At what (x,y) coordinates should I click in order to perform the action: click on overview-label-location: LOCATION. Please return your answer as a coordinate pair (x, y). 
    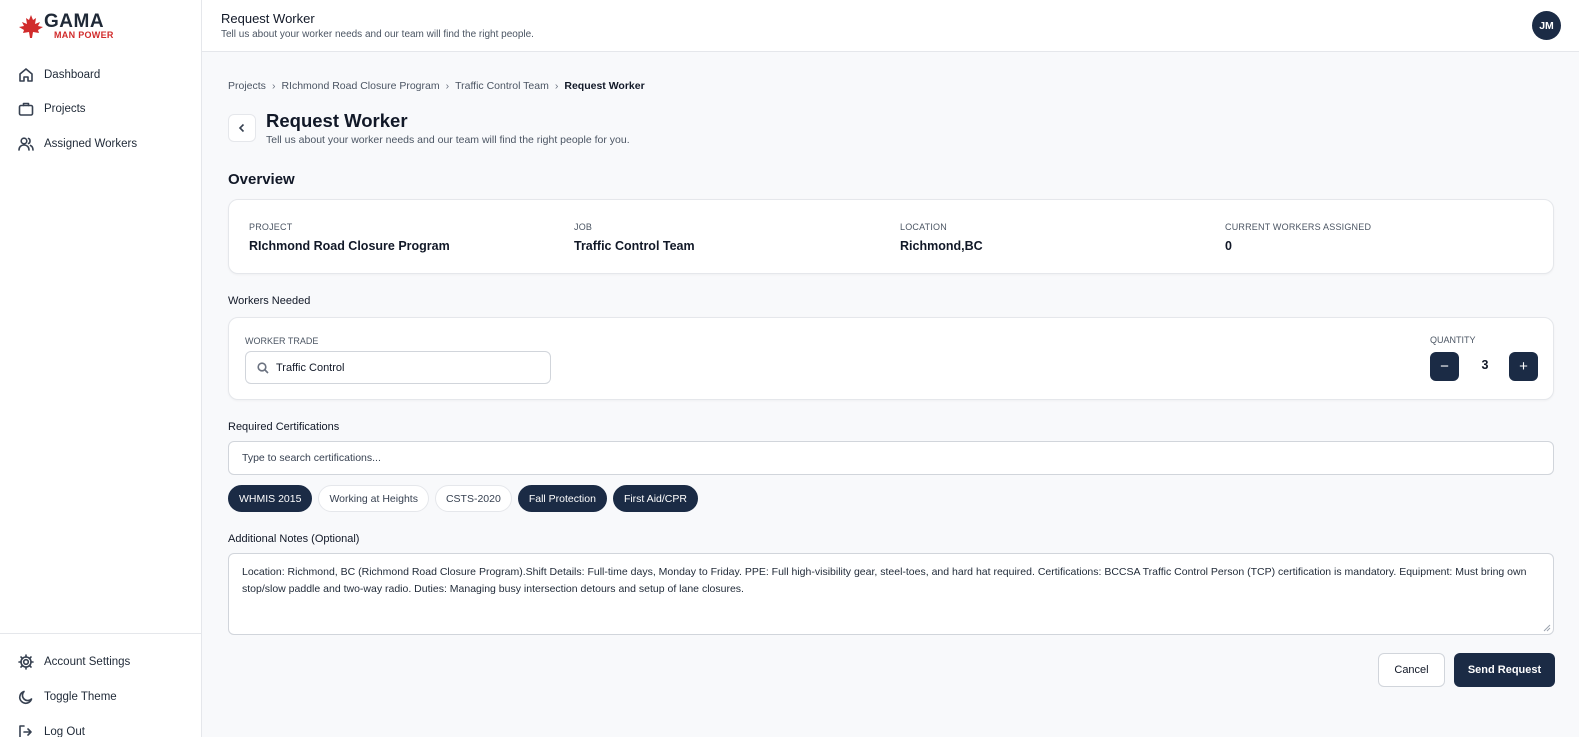
    Looking at the image, I should click on (923, 227).